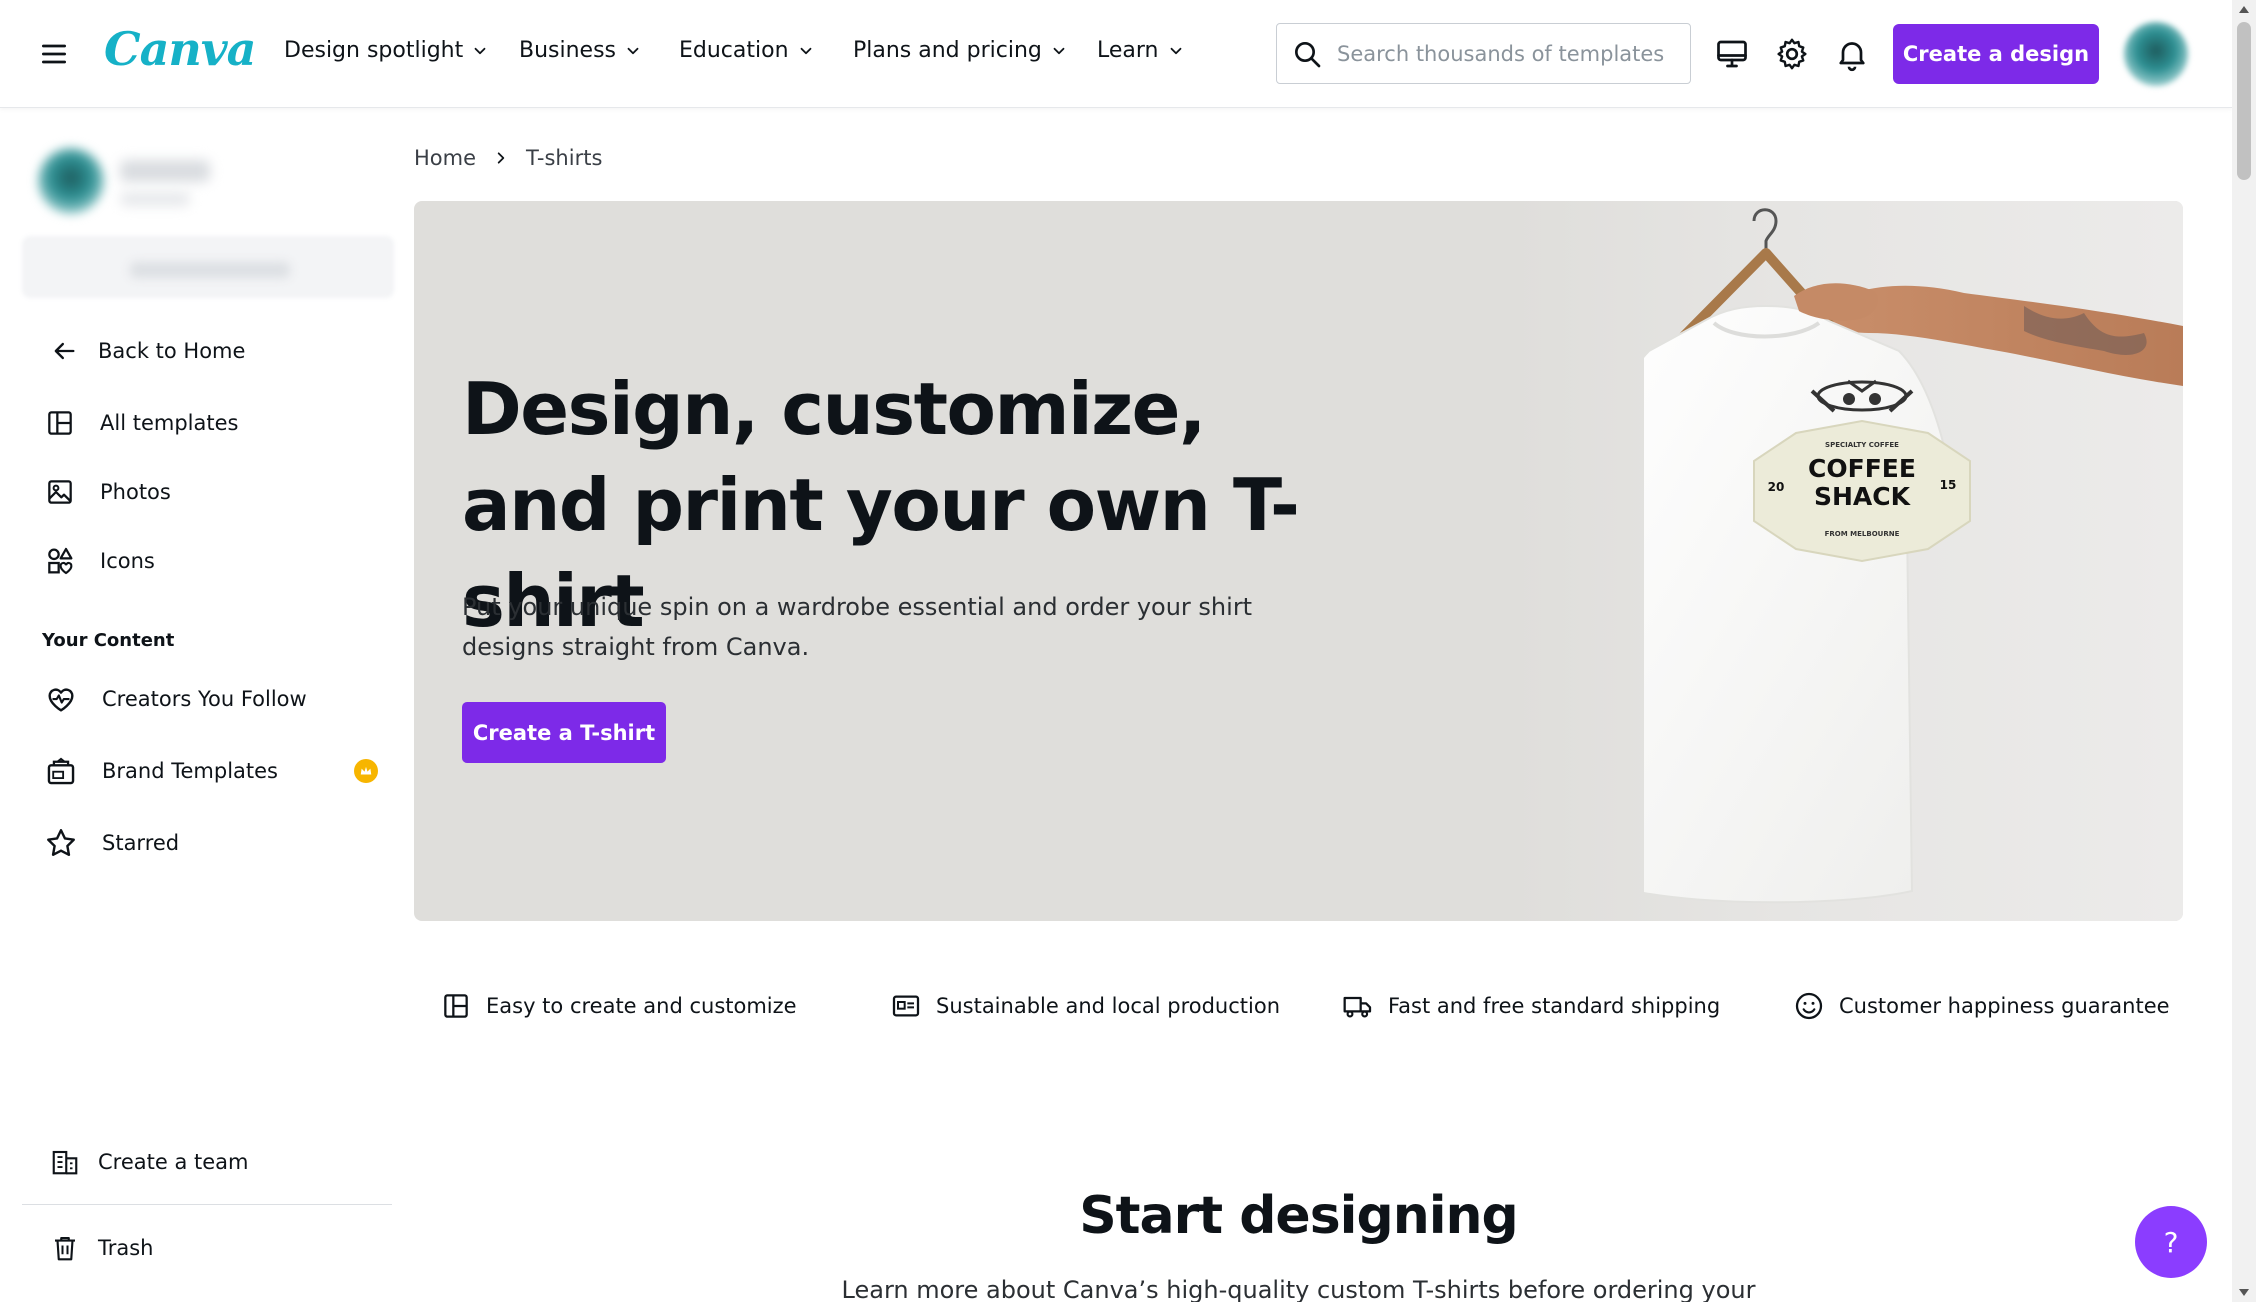 This screenshot has width=2256, height=1302. Describe the element at coordinates (54, 54) in the screenshot. I see `menu-icon` at that location.